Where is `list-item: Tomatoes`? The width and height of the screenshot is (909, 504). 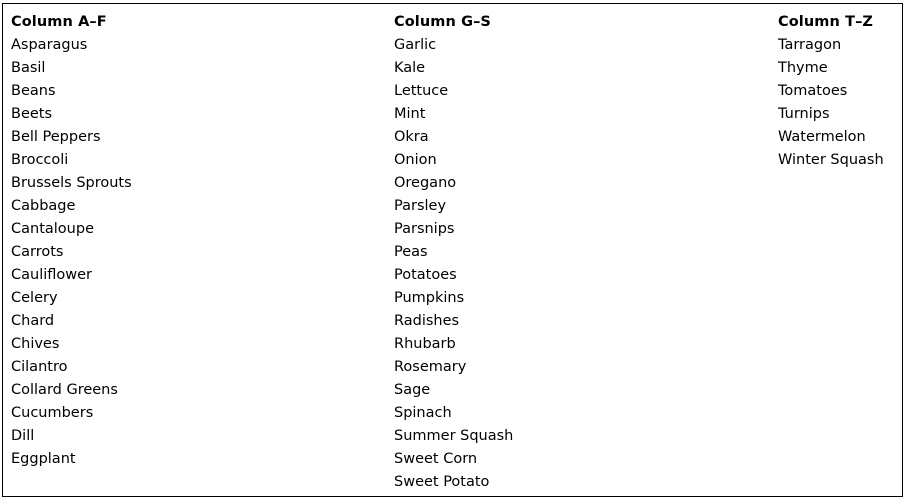
list-item: Tomatoes is located at coordinates (813, 91).